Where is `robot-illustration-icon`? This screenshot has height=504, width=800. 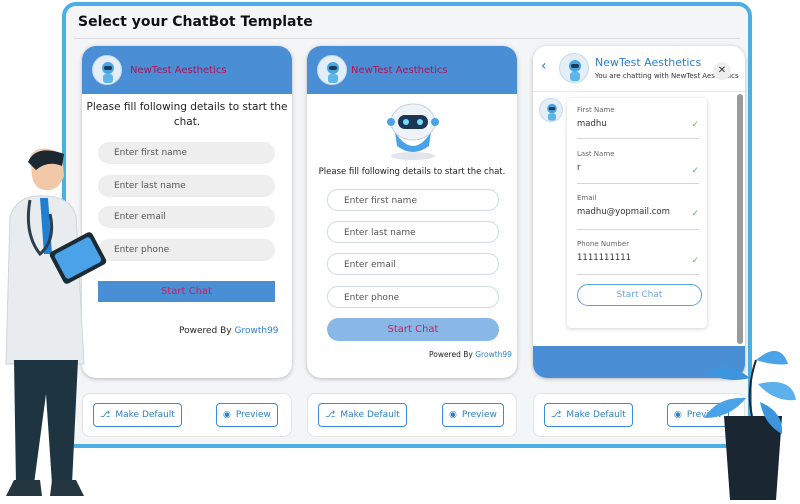 robot-illustration-icon is located at coordinates (413, 128).